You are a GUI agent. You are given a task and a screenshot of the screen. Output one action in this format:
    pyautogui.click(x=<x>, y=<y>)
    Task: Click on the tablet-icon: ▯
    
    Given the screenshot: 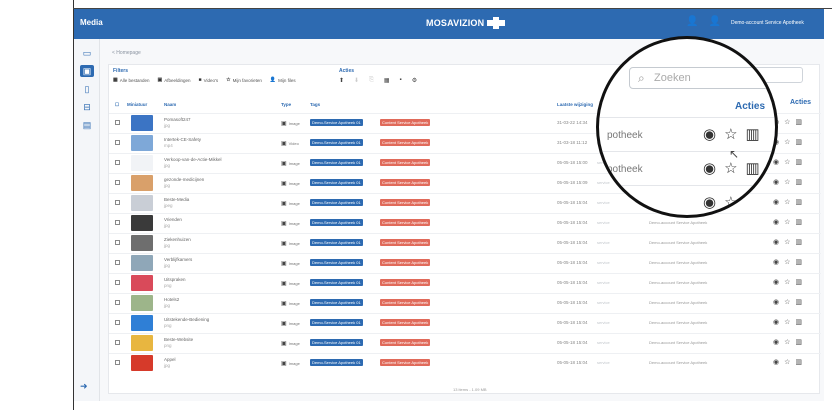 What is the action you would take?
    pyautogui.click(x=87, y=89)
    